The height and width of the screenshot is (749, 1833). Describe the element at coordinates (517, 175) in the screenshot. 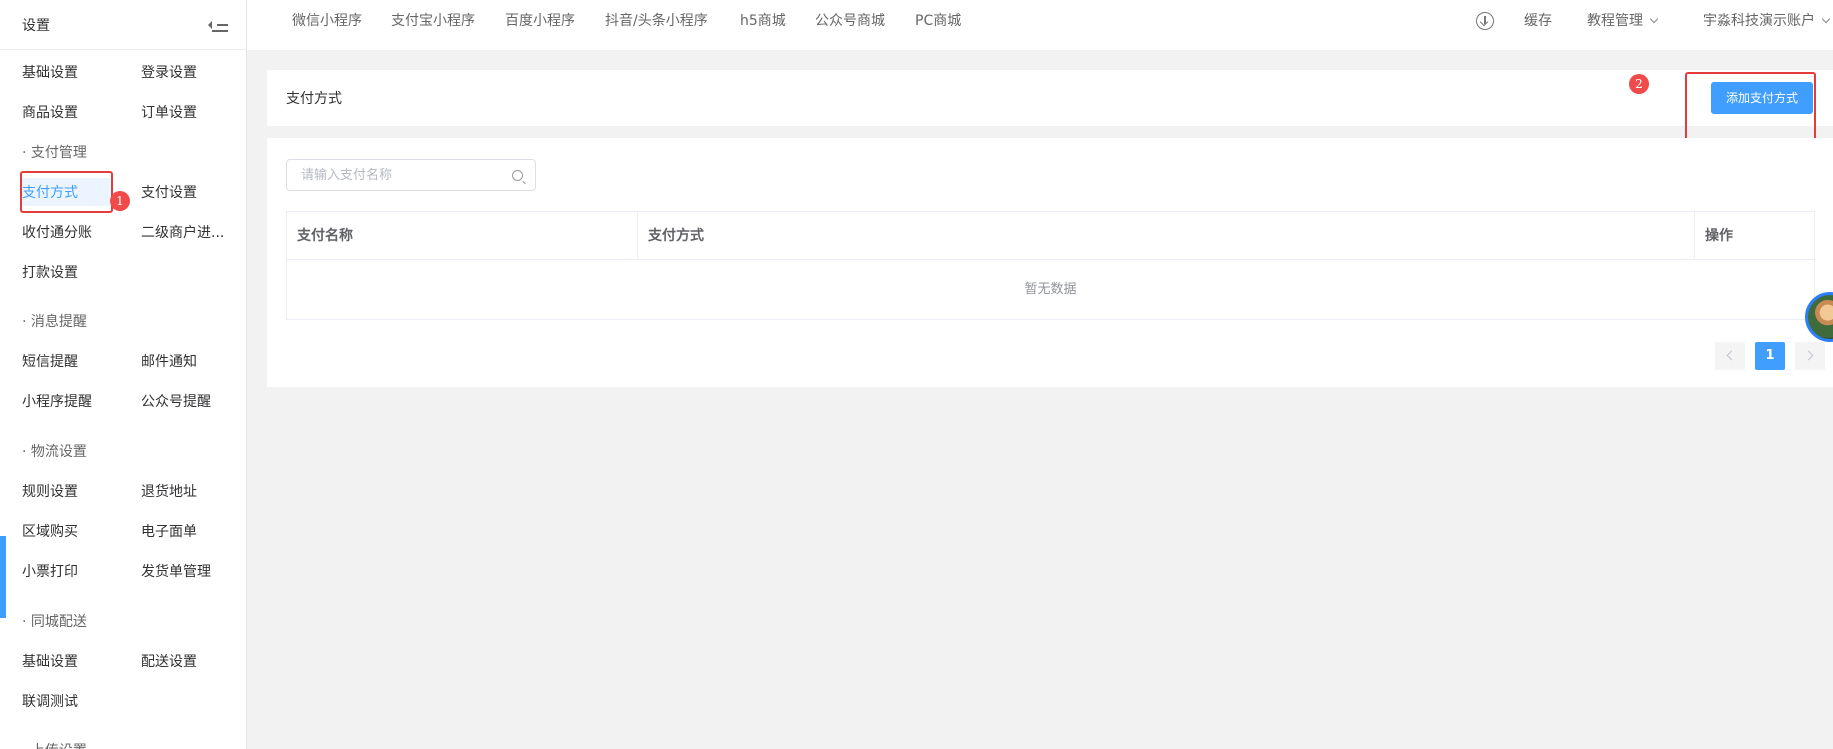

I see `search-icon` at that location.